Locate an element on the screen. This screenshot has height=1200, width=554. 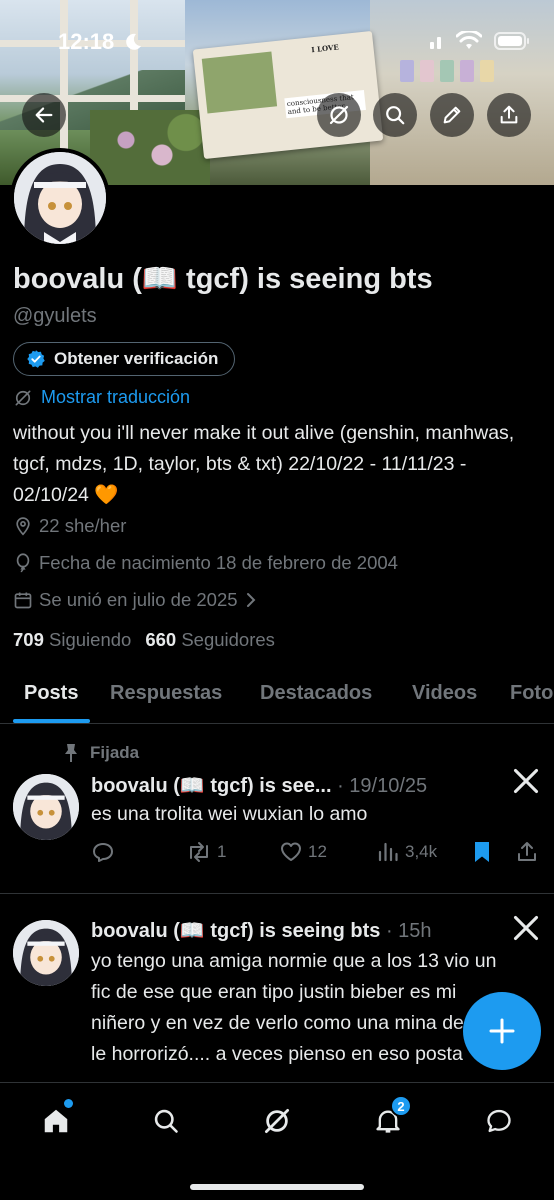
heart-icon is located at coordinates (291, 851).